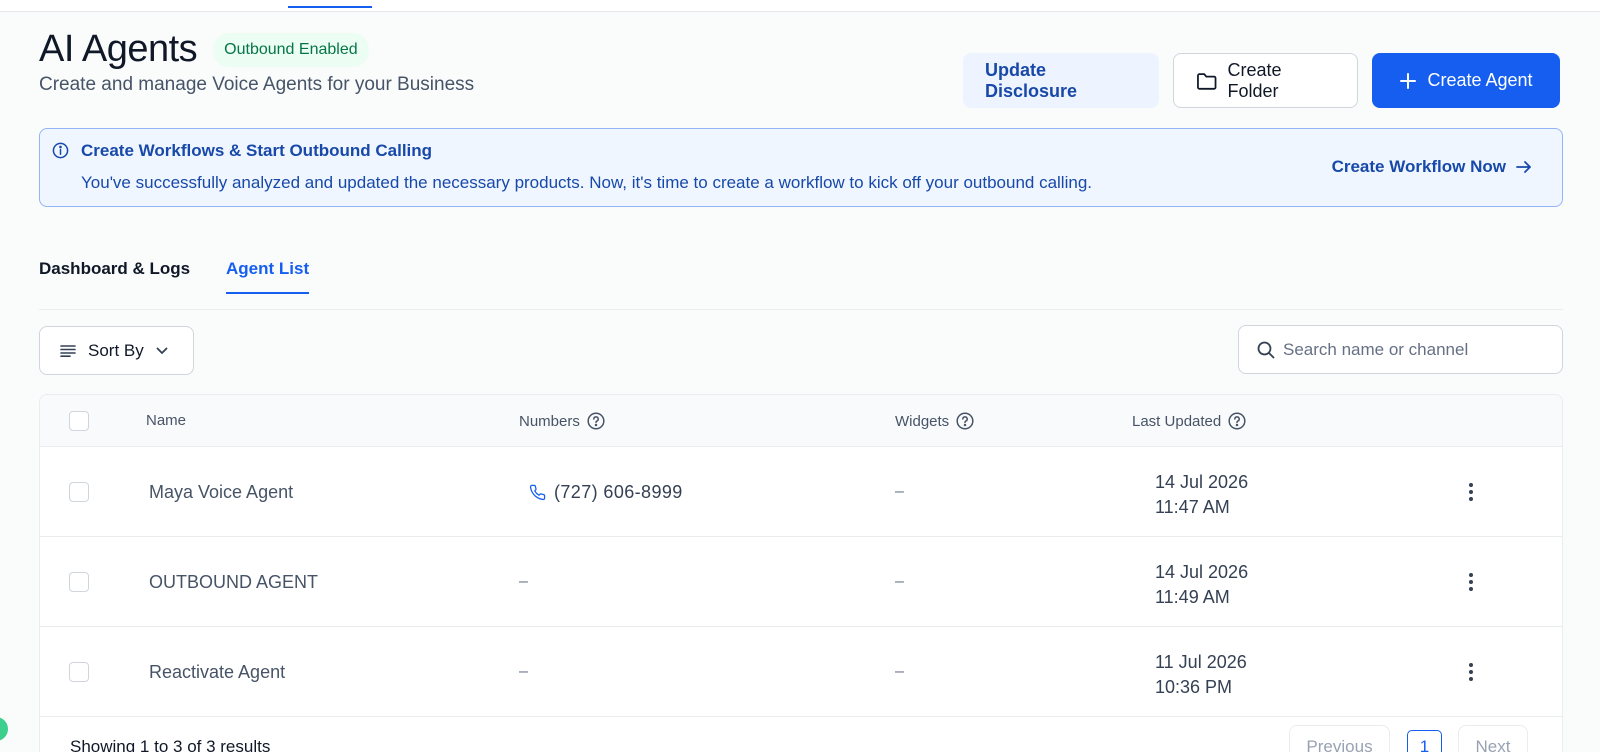 This screenshot has height=752, width=1600. Describe the element at coordinates (922, 421) in the screenshot. I see `column-widgets-label: Widgets` at that location.